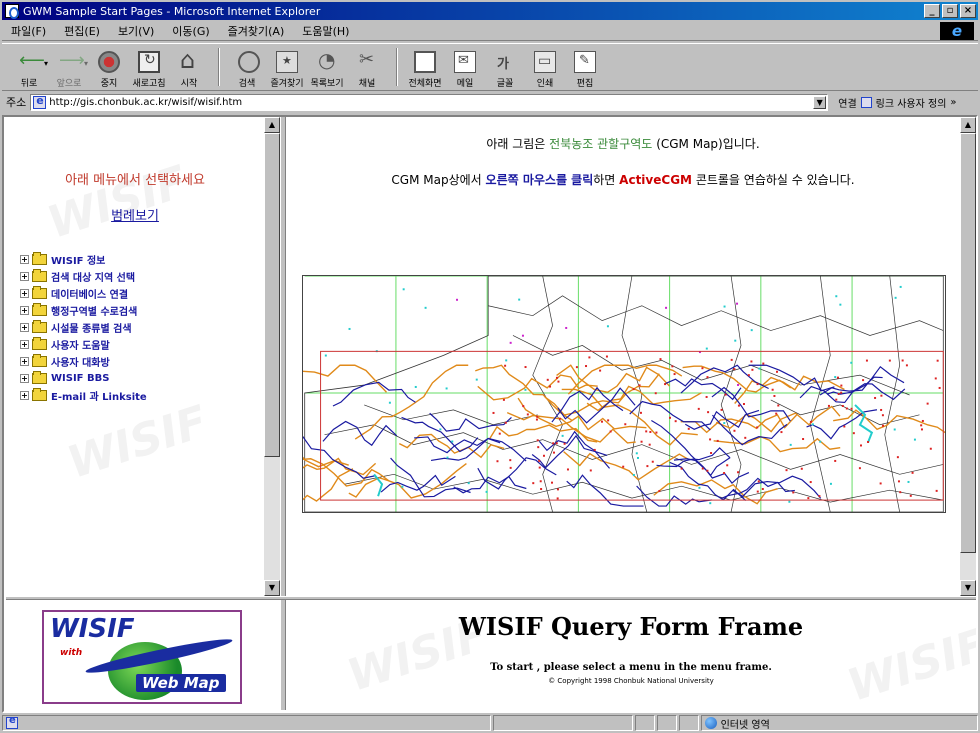 This screenshot has width=980, height=733. What do you see at coordinates (325, 31) in the screenshot?
I see `menu-help: 도움말(H)` at bounding box center [325, 31].